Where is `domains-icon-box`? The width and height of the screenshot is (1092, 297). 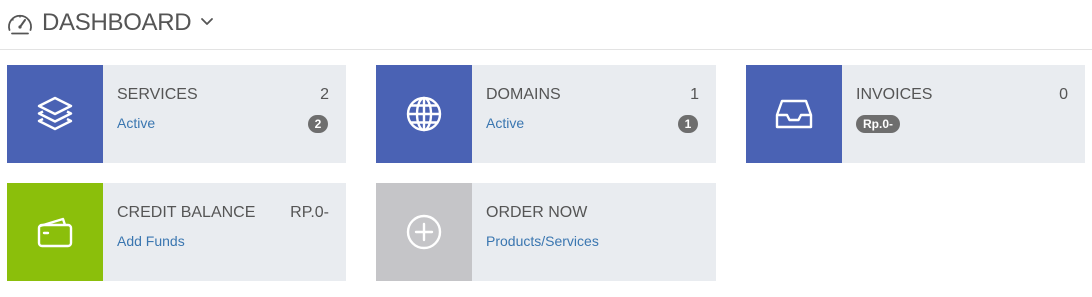
domains-icon-box is located at coordinates (424, 114).